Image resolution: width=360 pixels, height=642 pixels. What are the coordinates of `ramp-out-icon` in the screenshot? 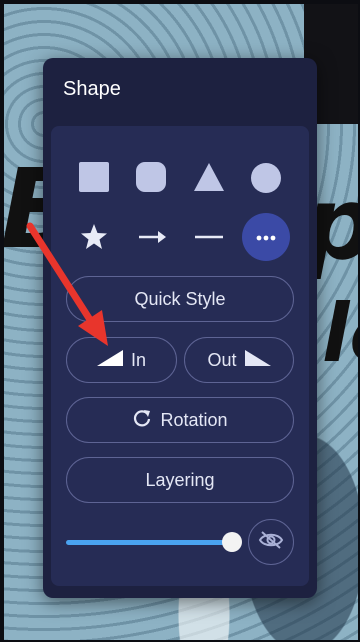 It's located at (257, 360).